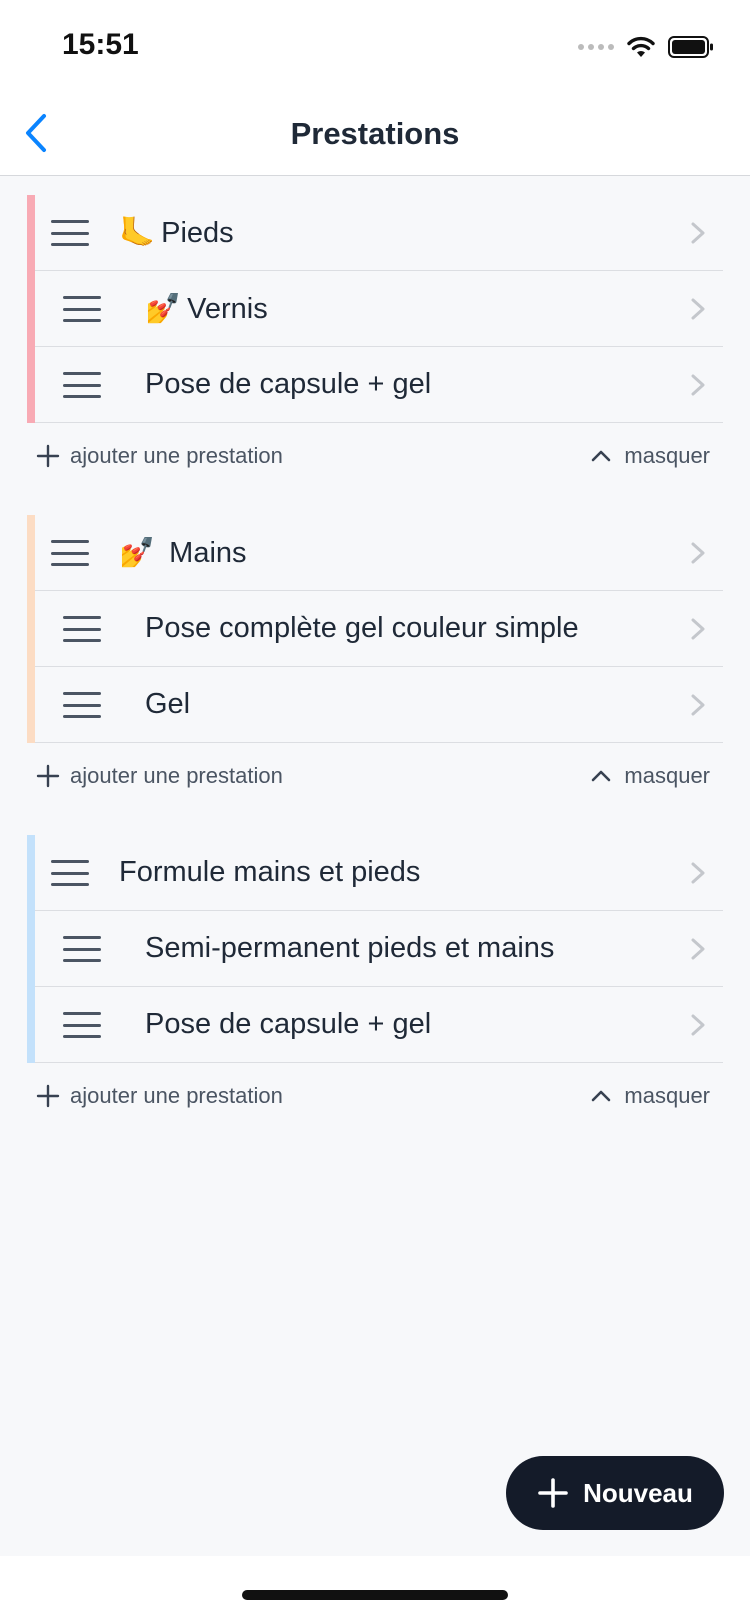 Image resolution: width=750 pixels, height=1623 pixels. Describe the element at coordinates (206, 309) in the screenshot. I see `row-label: 💅 Vernis` at that location.